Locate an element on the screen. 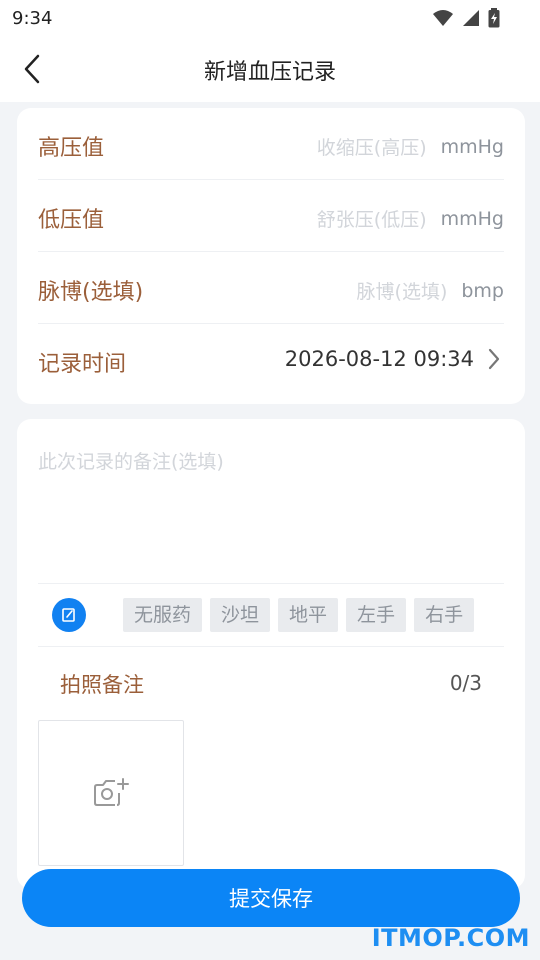 This screenshot has width=540, height=960. add-photo-button is located at coordinates (111, 793).